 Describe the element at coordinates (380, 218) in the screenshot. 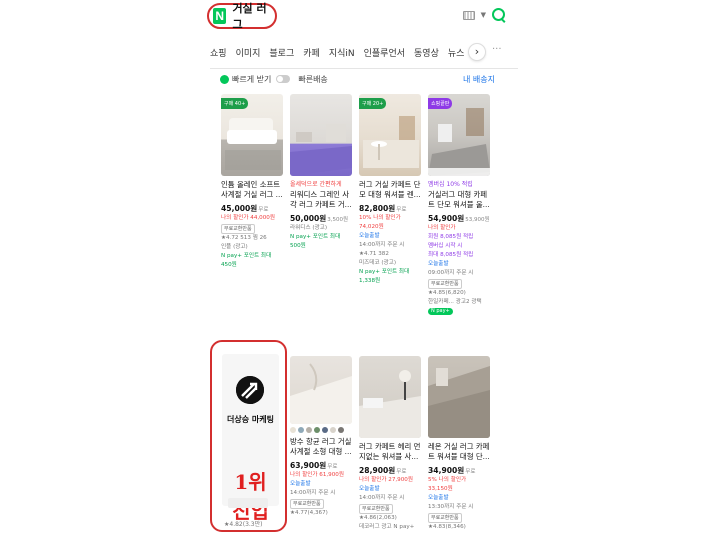

I see `member-discount: 10% 나의 할인가` at that location.